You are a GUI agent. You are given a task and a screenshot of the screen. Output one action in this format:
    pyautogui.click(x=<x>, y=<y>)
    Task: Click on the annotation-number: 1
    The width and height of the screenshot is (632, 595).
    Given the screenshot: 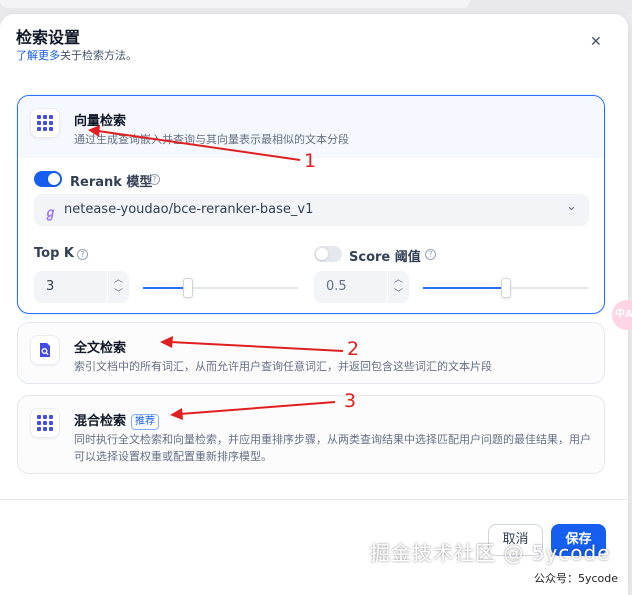 What is the action you would take?
    pyautogui.click(x=310, y=161)
    